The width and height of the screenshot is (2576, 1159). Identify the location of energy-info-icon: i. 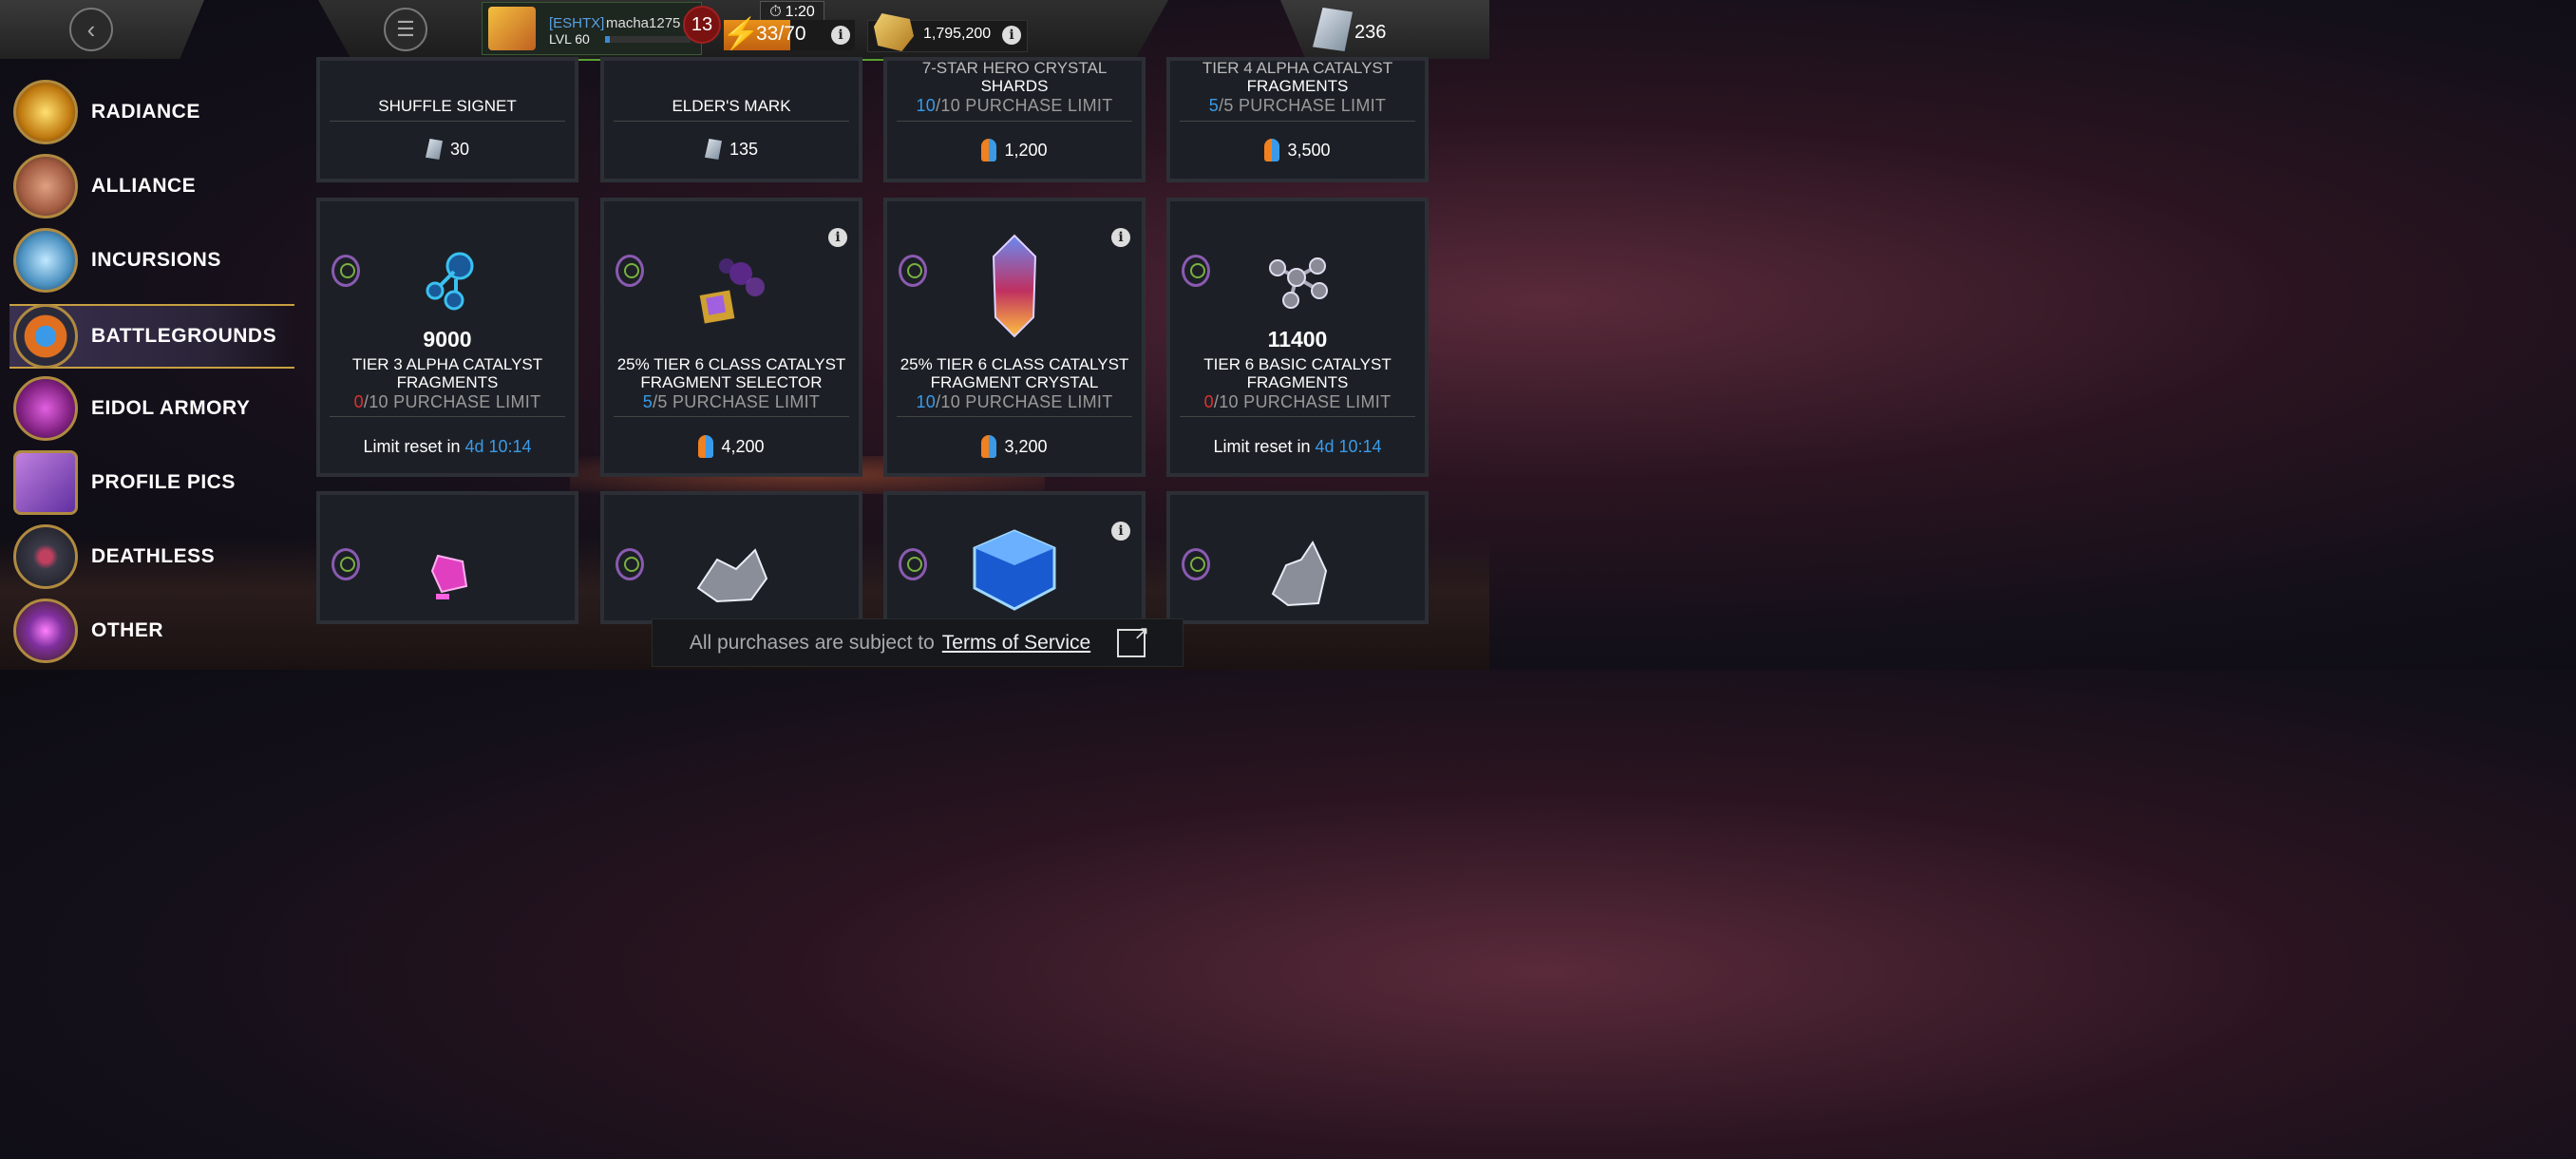
(840, 35).